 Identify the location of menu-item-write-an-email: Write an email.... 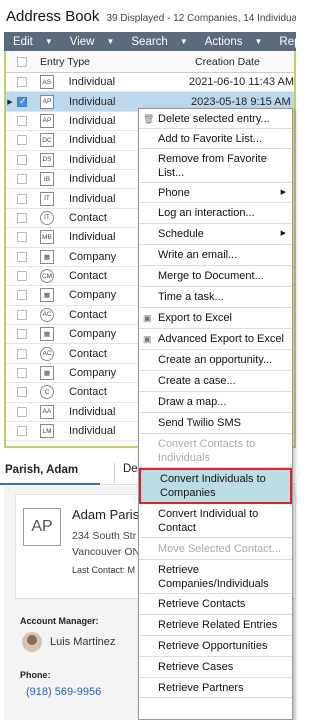
(215, 255).